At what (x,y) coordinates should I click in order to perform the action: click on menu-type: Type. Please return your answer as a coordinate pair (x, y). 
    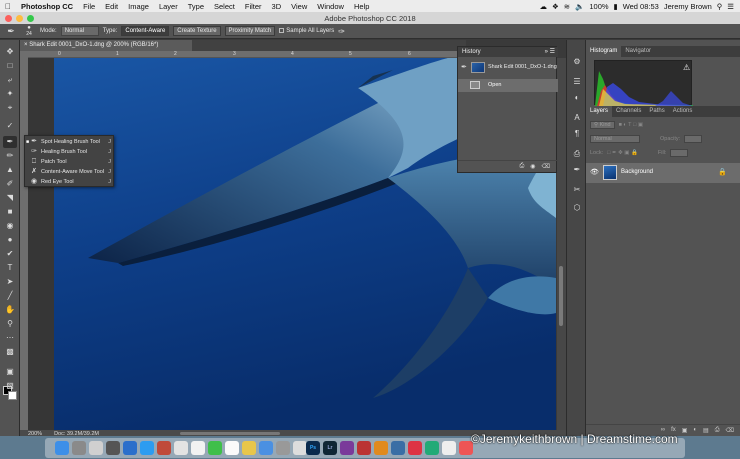
    Looking at the image, I should click on (196, 6).